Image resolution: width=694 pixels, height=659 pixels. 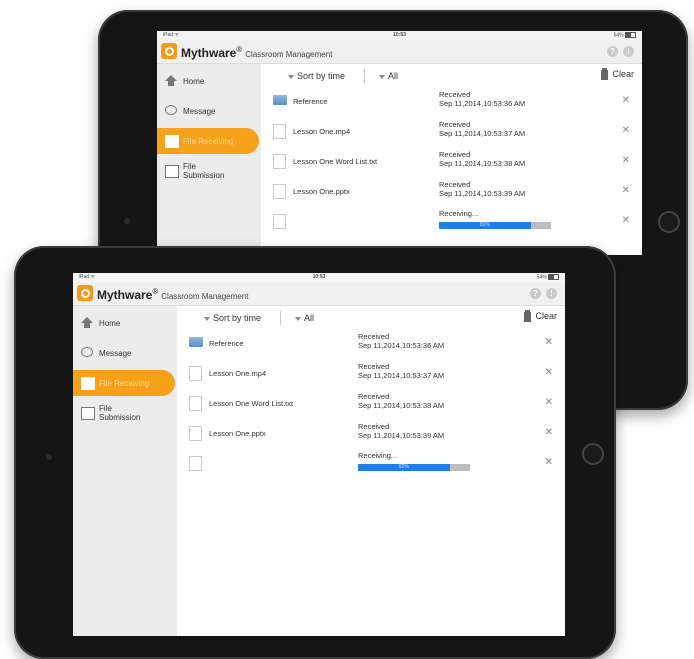 What do you see at coordinates (401, 431) in the screenshot?
I see `file-status: Received Sep 11,2014,10:53:39 AM` at bounding box center [401, 431].